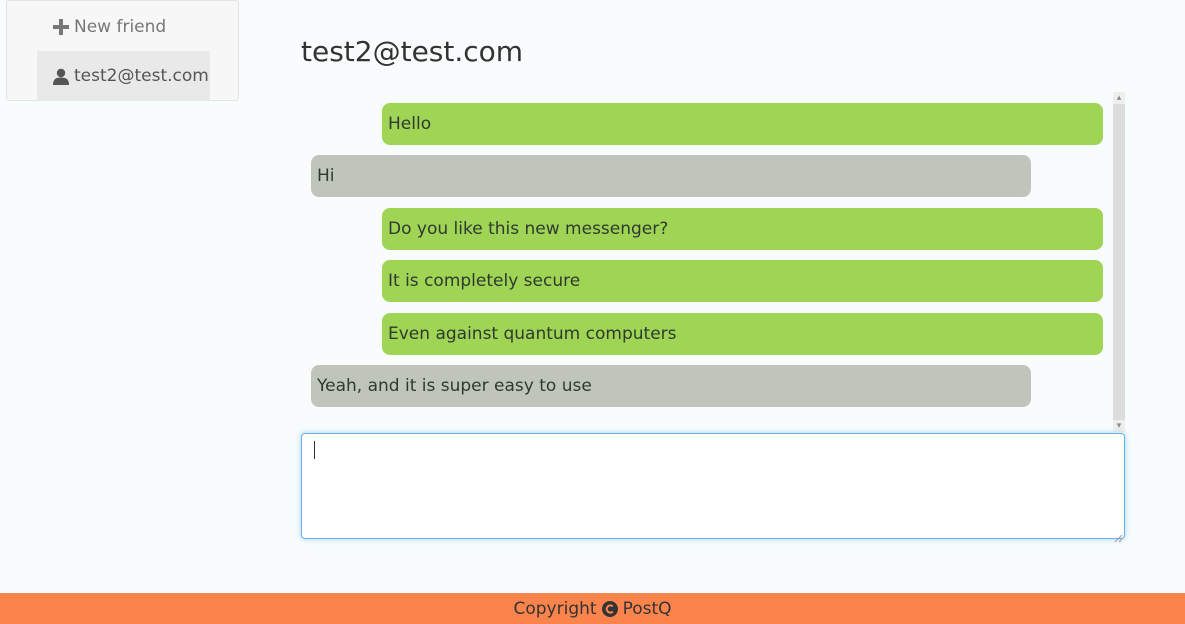 The height and width of the screenshot is (624, 1185). Describe the element at coordinates (61, 76) in the screenshot. I see `user-icon` at that location.